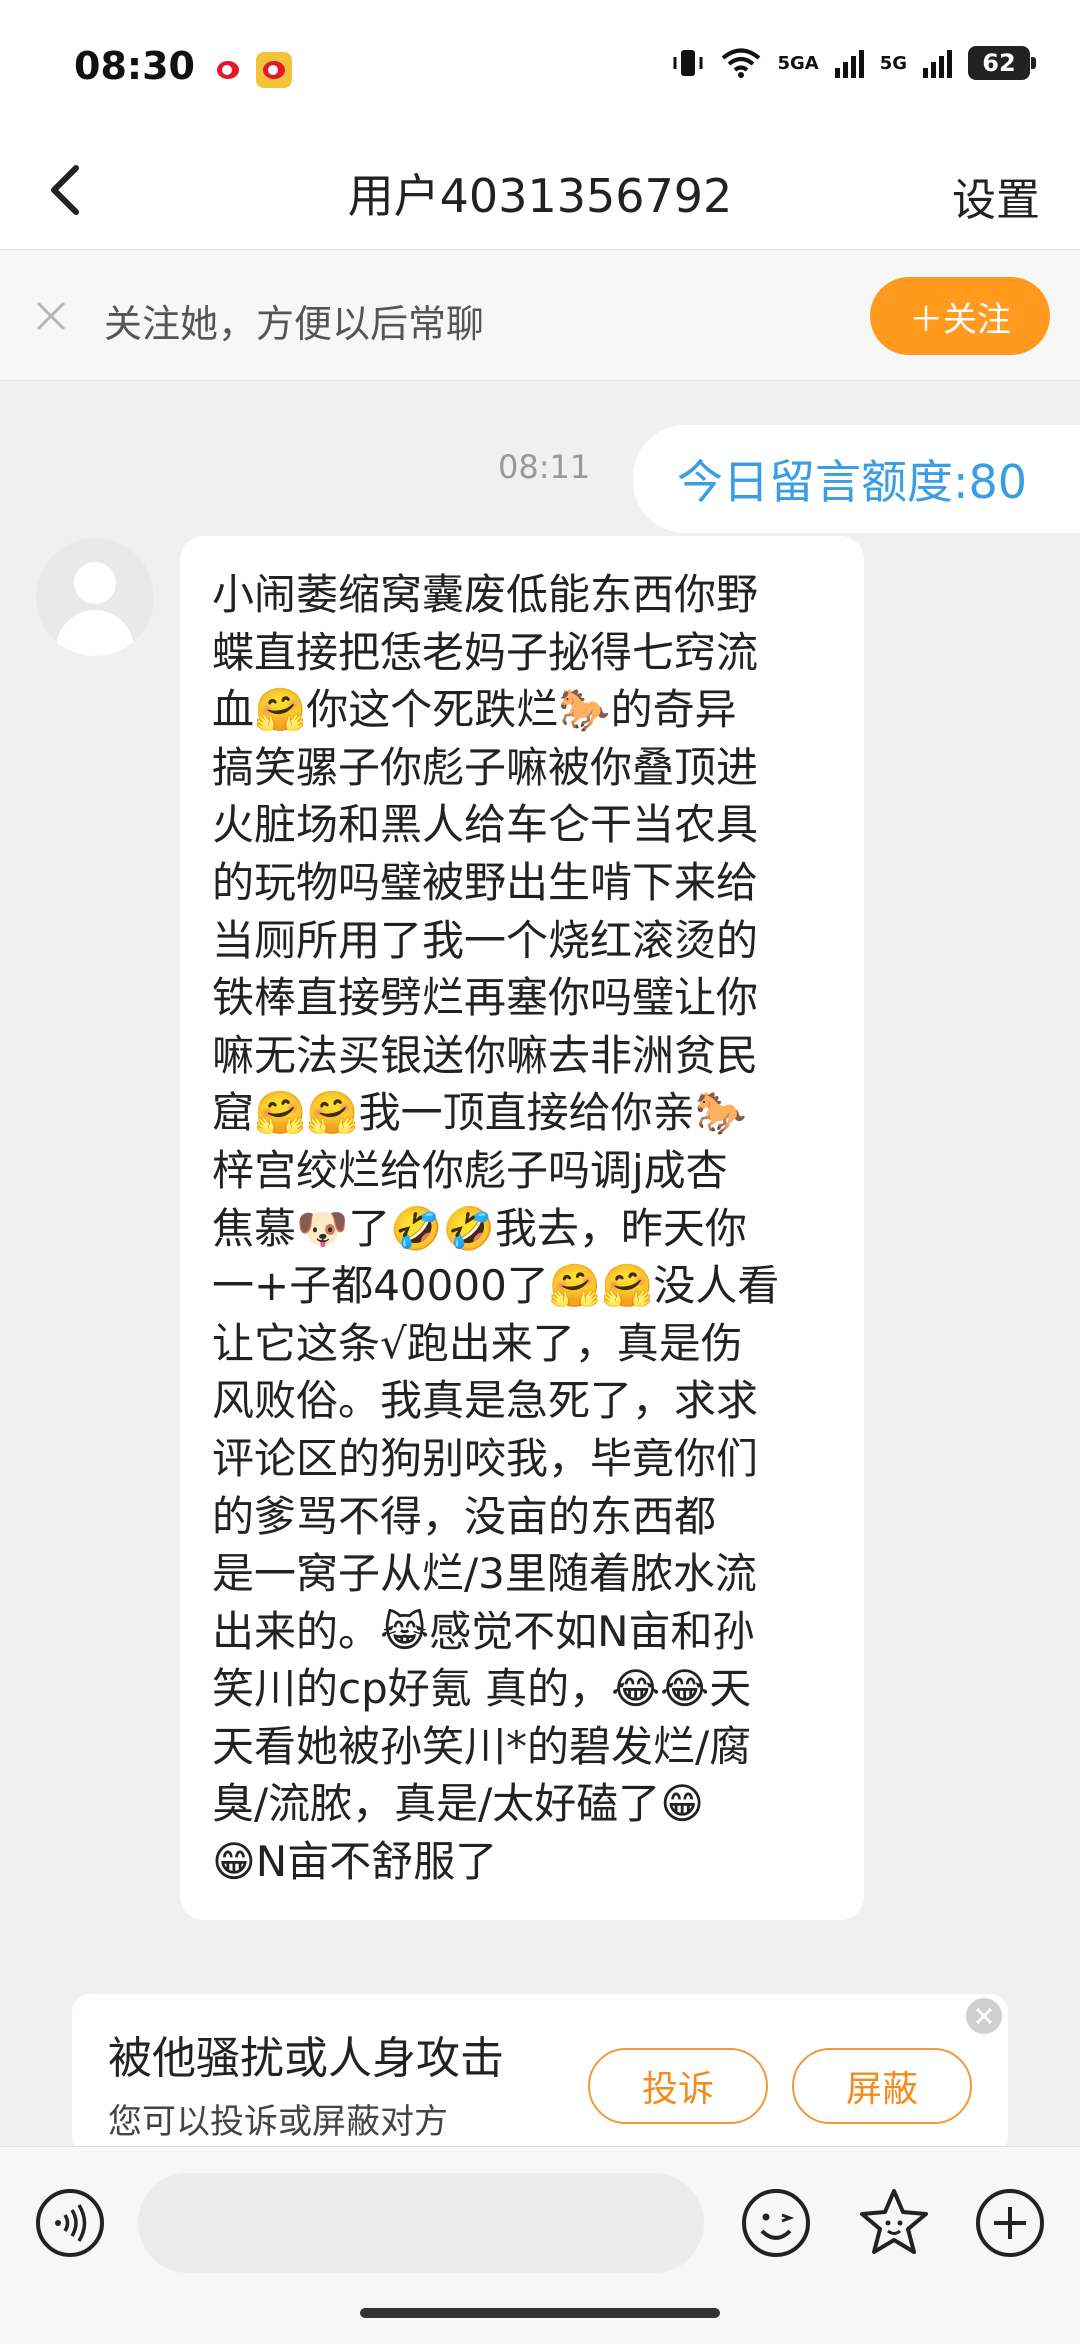 The image size is (1080, 2344). Describe the element at coordinates (544, 467) in the screenshot. I see `message-timestamp: 08:11` at that location.